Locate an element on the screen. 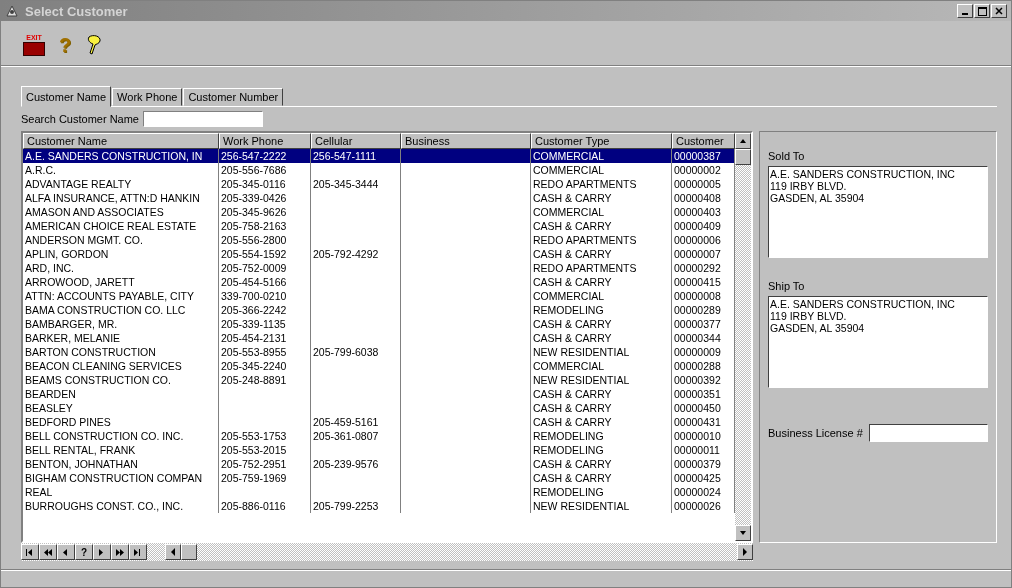 The width and height of the screenshot is (1012, 588). sold-to-label: Sold To is located at coordinates (787, 156).